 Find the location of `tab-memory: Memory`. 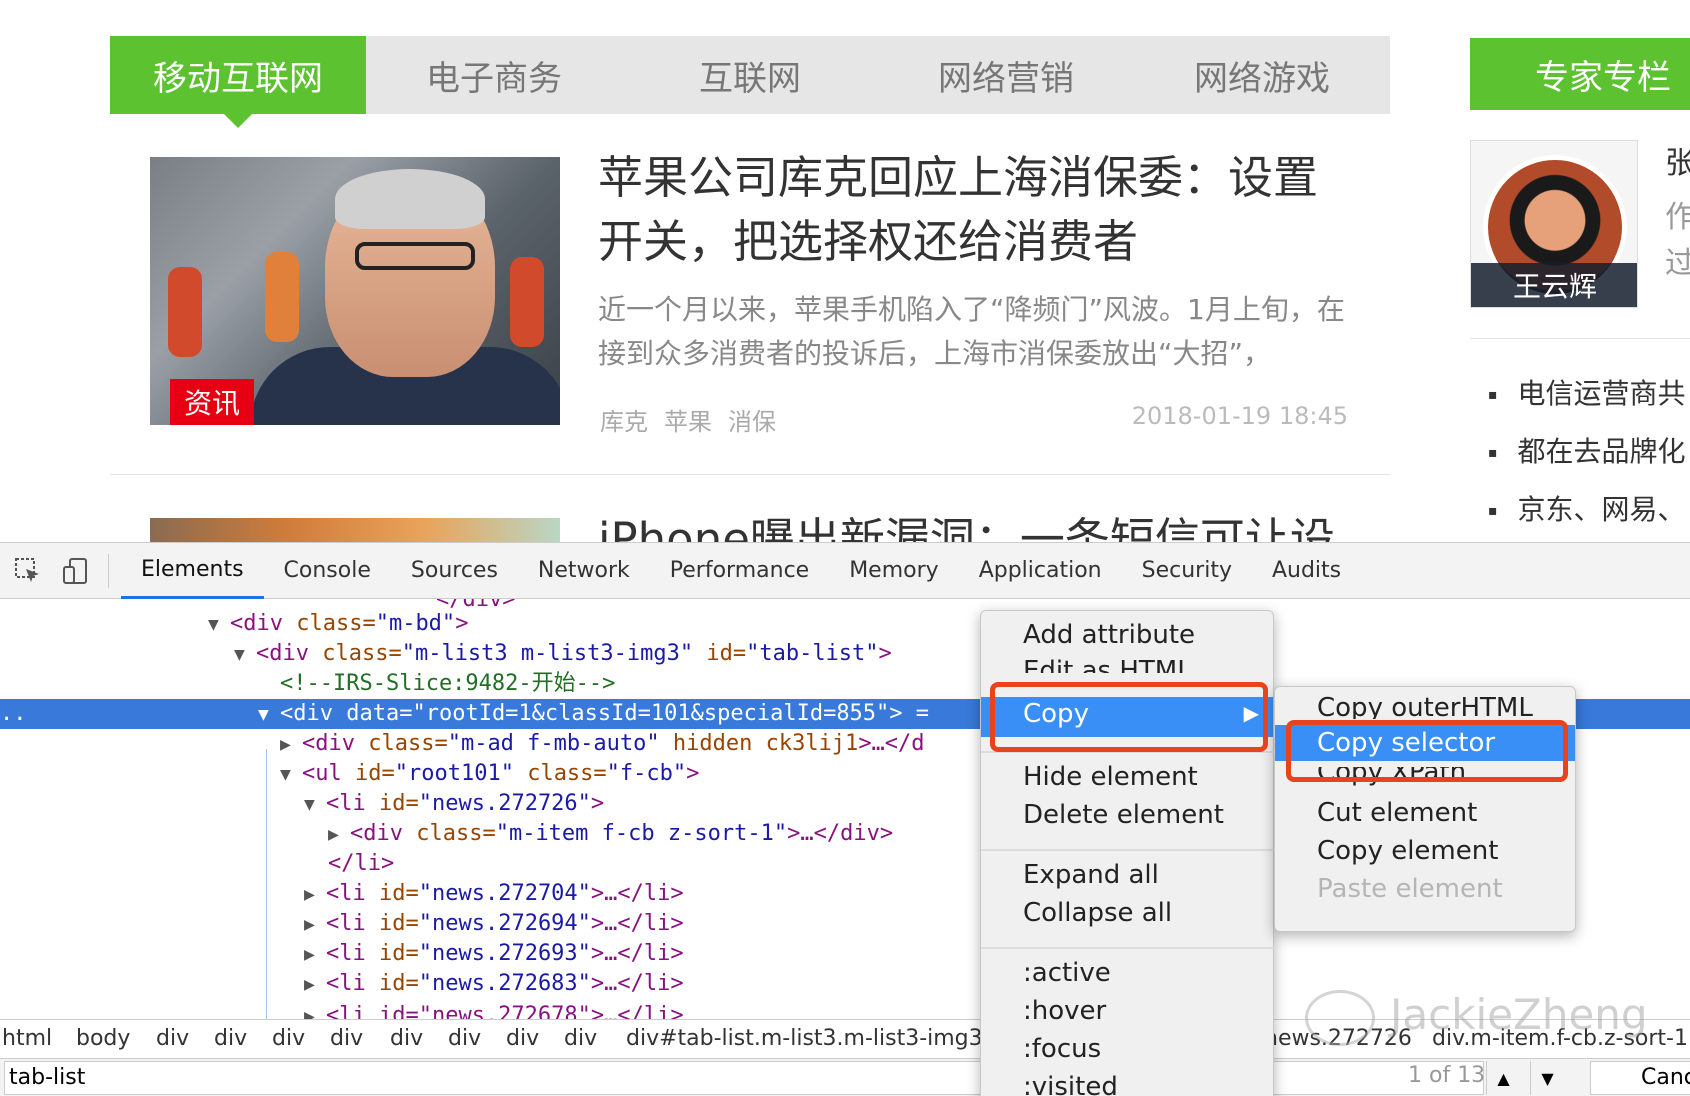

tab-memory: Memory is located at coordinates (893, 571).